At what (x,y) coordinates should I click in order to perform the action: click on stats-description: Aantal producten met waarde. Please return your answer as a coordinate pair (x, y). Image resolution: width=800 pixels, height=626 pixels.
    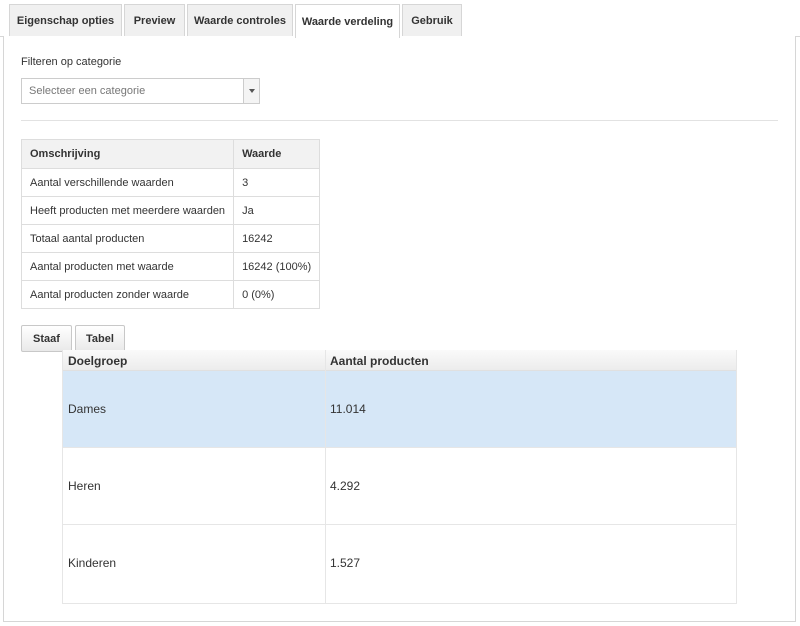
    Looking at the image, I should click on (127, 266).